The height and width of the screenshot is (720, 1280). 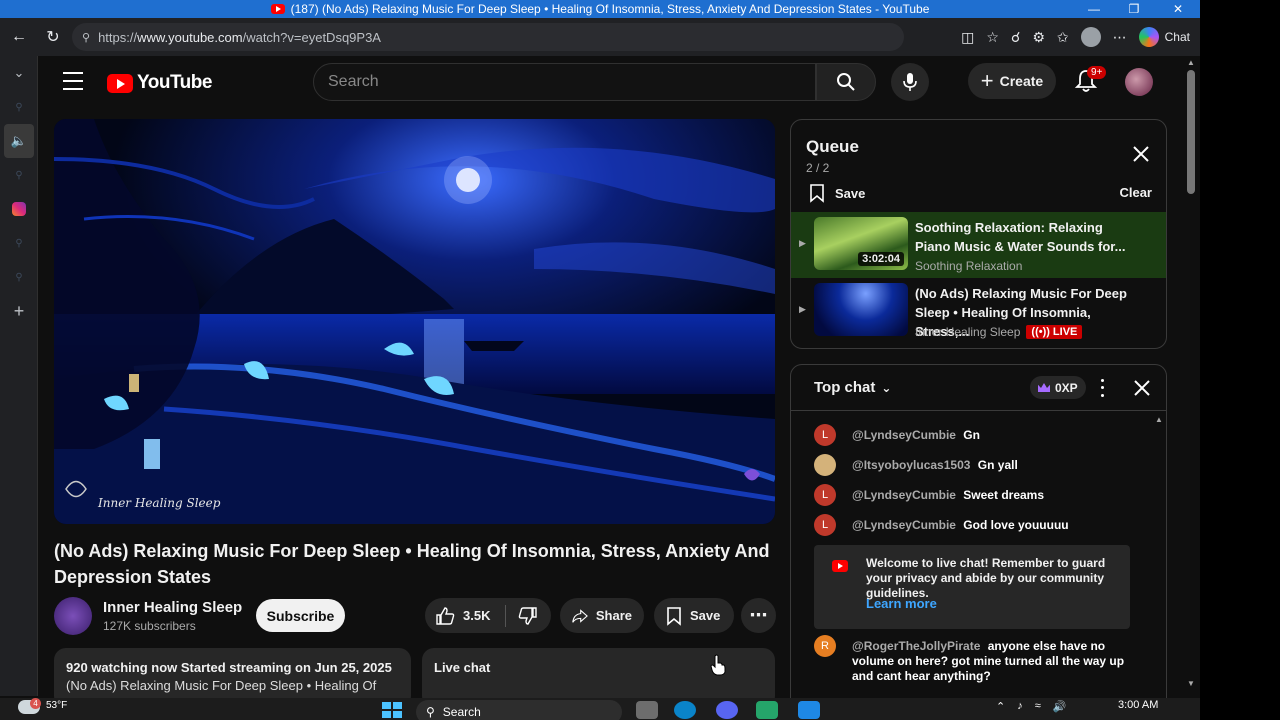 What do you see at coordinates (19, 209) in the screenshot?
I see `instagram-icon` at bounding box center [19, 209].